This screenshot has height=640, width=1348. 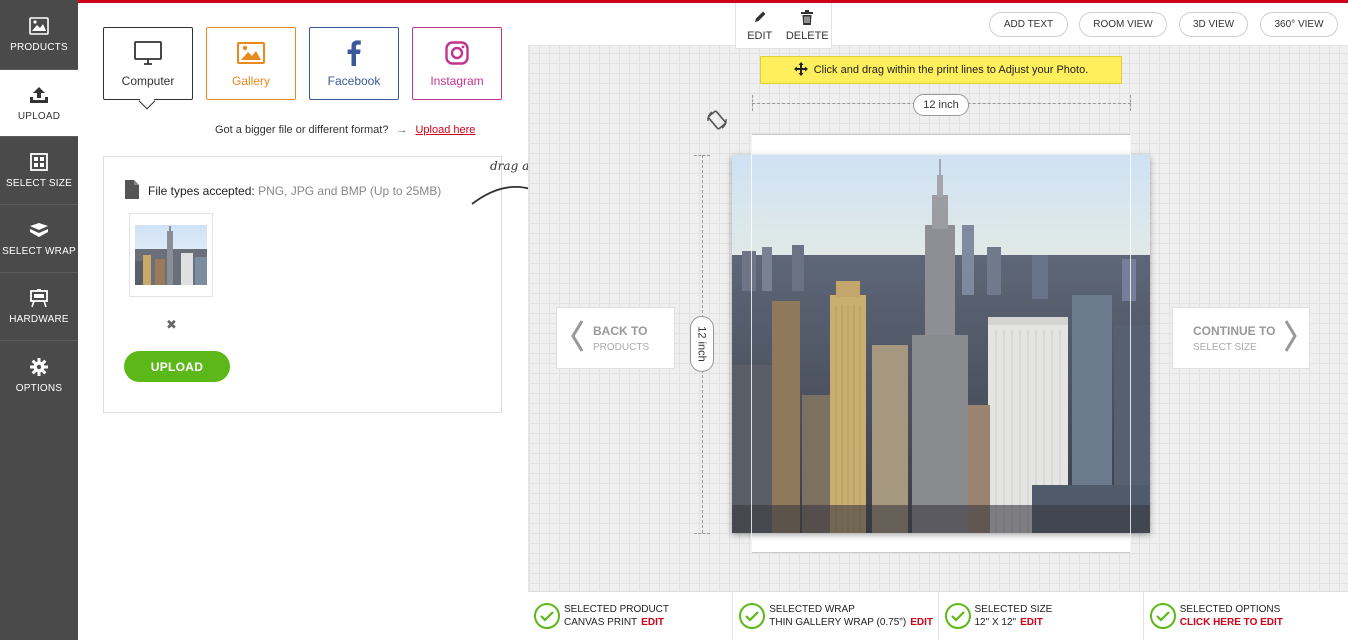 What do you see at coordinates (1231, 622) in the screenshot?
I see `edit-options-link: CLICK HERE TO EDIT` at bounding box center [1231, 622].